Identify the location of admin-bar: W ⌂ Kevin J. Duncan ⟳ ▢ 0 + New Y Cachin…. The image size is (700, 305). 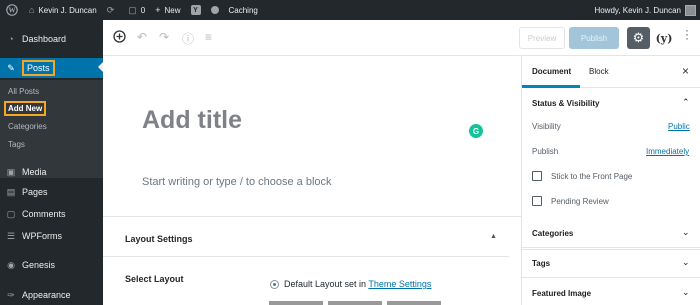
(350, 10).